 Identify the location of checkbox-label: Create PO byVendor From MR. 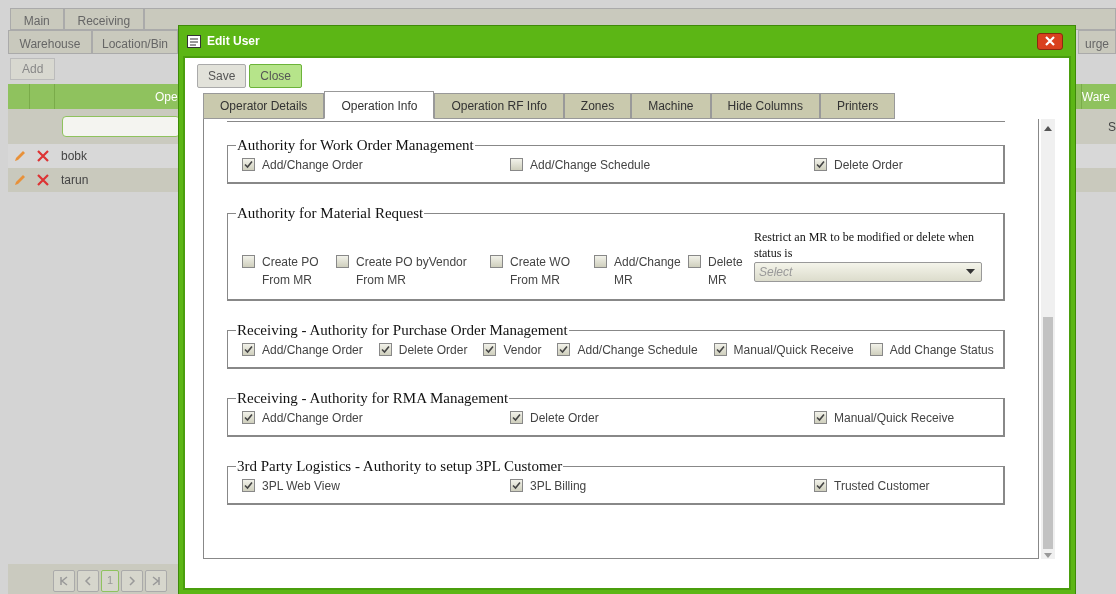
(417, 271).